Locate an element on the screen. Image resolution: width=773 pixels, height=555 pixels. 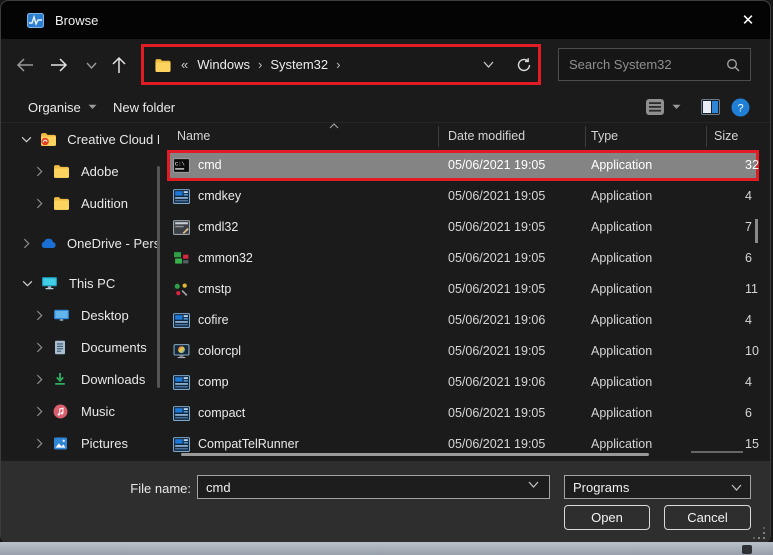
column-headers: Name Date modified Type Size is located at coordinates (468, 136).